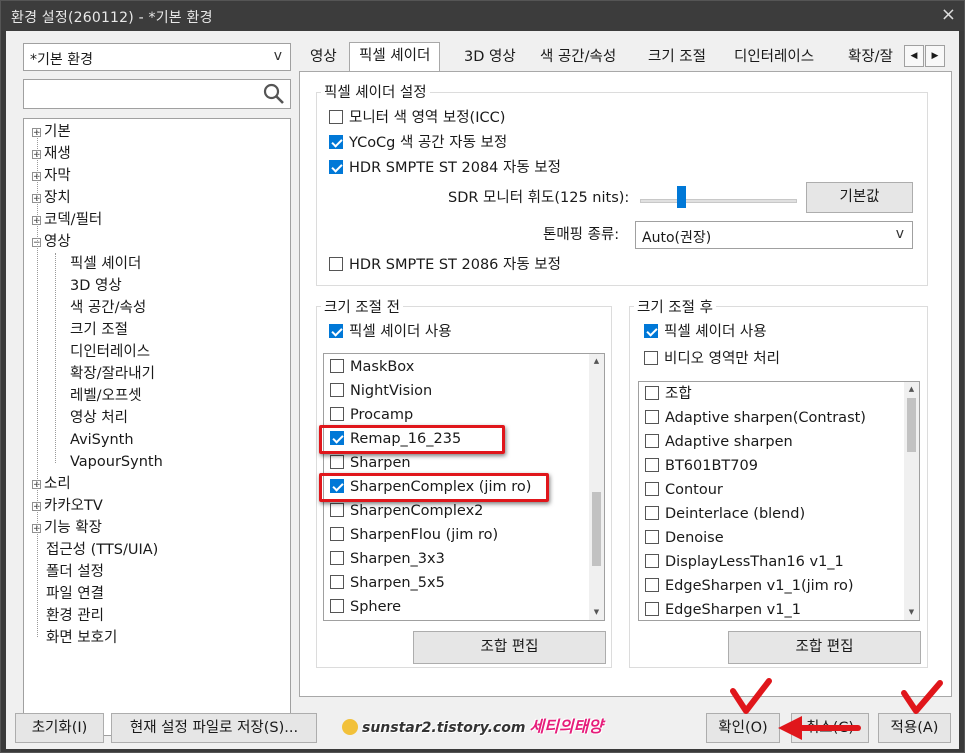 The width and height of the screenshot is (965, 753). What do you see at coordinates (112, 18) in the screenshot?
I see `window-title: 환경 설정(260112) - *기본 환경` at bounding box center [112, 18].